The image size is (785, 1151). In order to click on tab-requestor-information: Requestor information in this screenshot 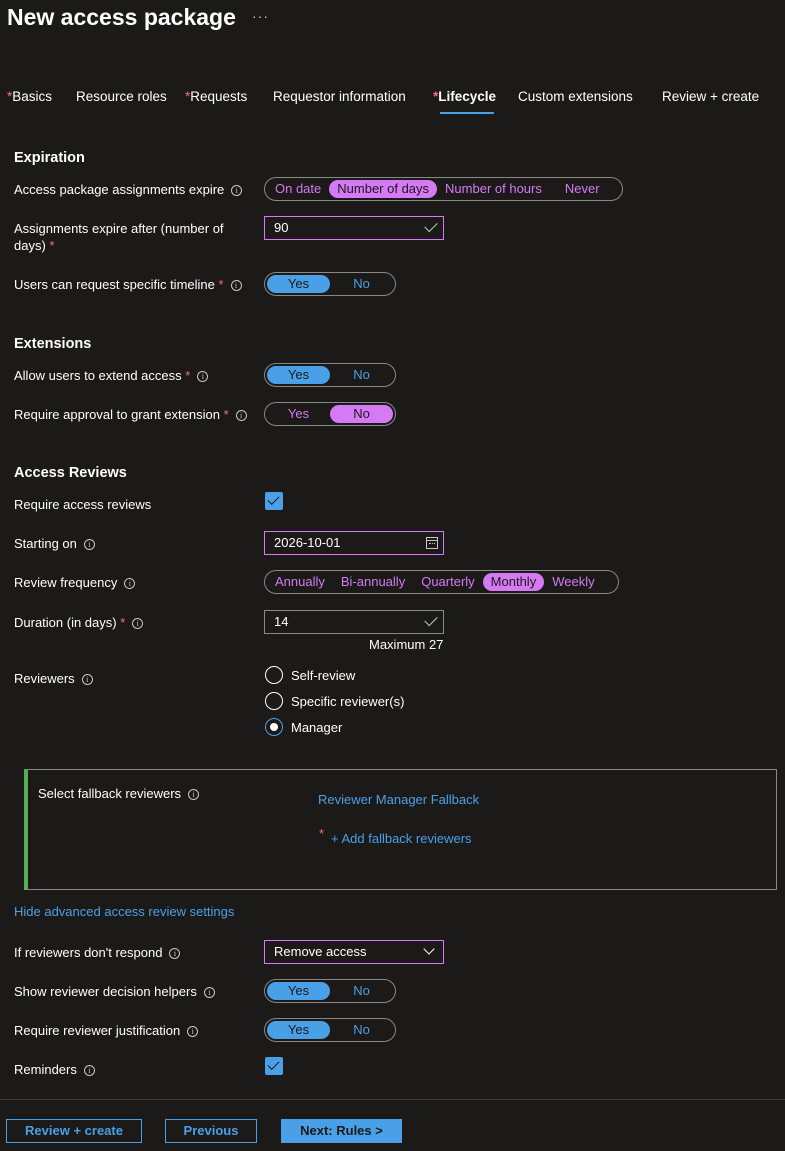, I will do `click(339, 96)`.